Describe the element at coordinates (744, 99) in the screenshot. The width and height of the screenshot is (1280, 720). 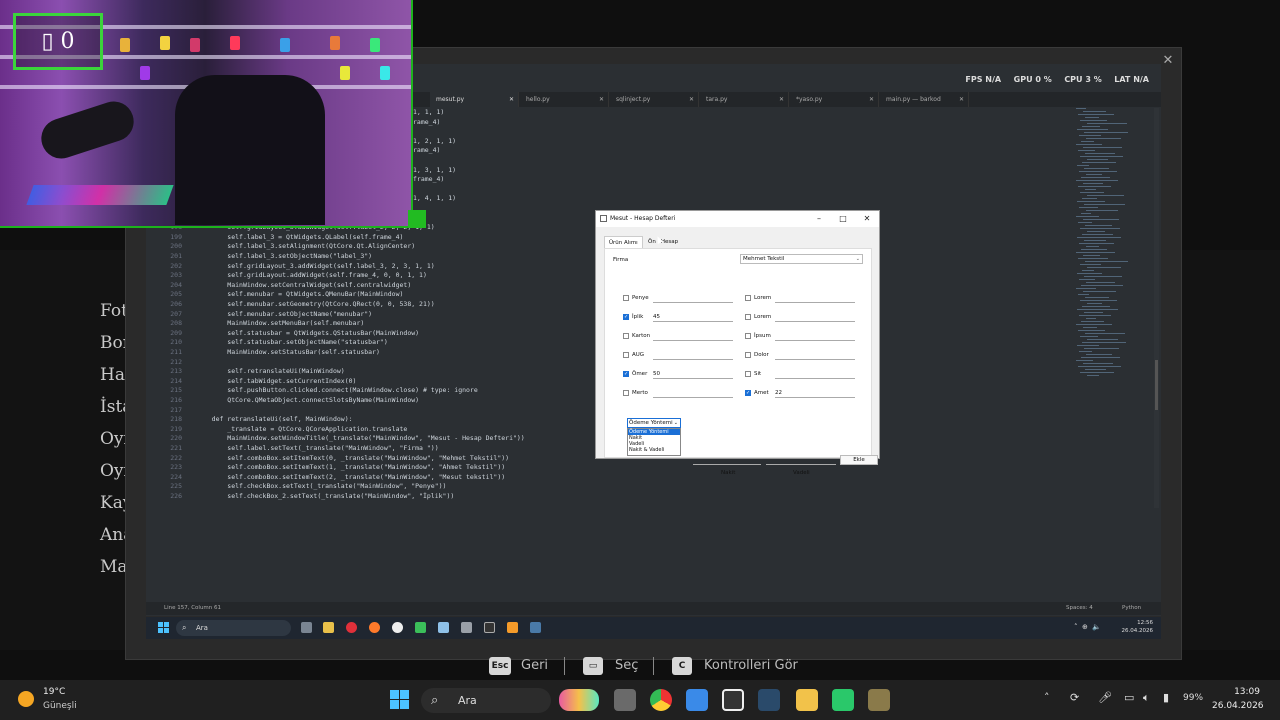
I see `editor-tab: tara.py ✕` at that location.